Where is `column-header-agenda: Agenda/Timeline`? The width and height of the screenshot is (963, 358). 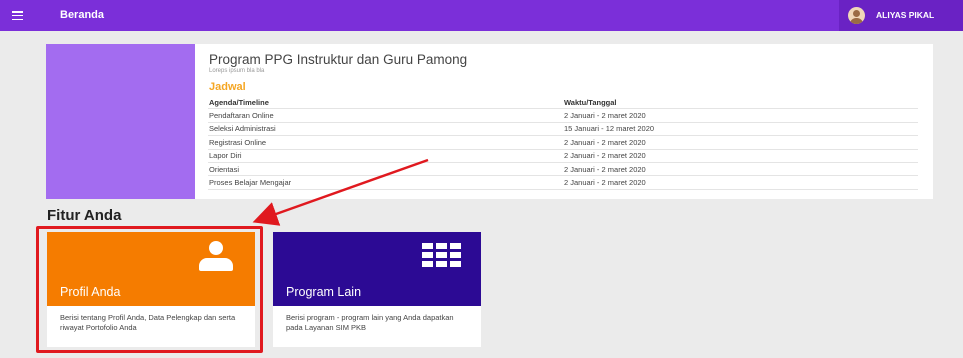 column-header-agenda: Agenda/Timeline is located at coordinates (239, 102).